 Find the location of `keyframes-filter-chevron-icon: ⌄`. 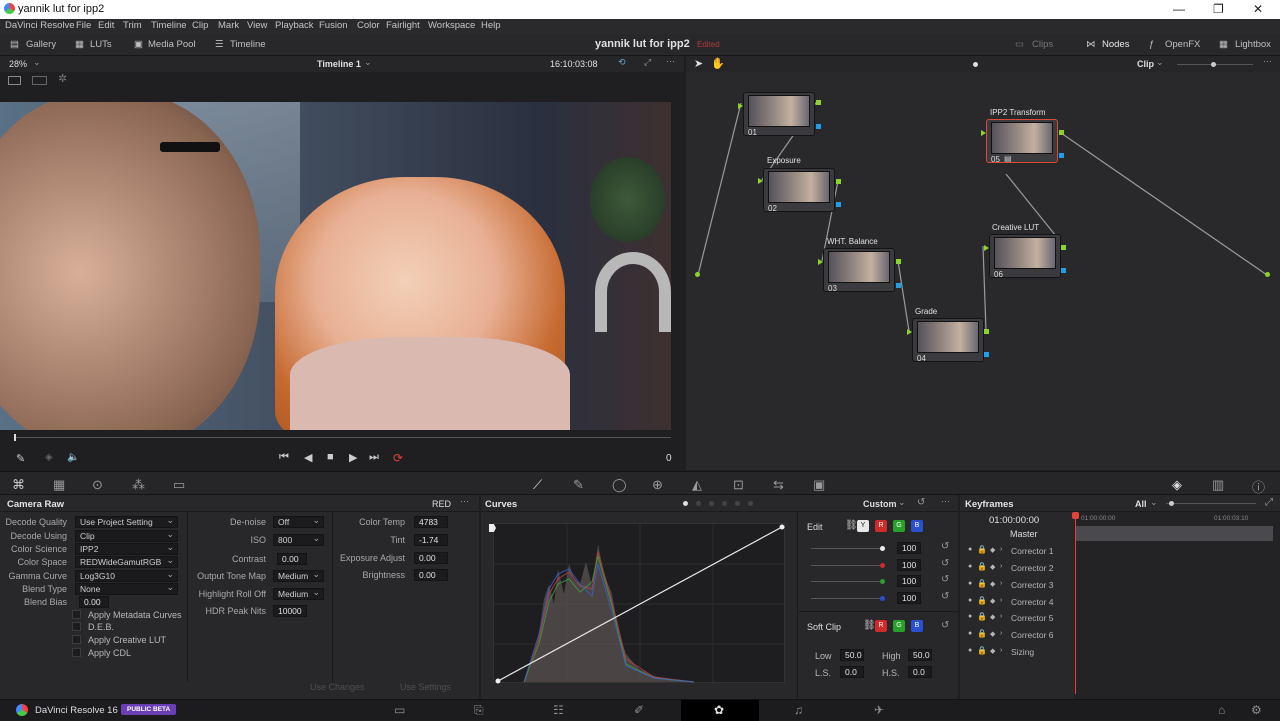

keyframes-filter-chevron-icon: ⌄ is located at coordinates (1154, 502).